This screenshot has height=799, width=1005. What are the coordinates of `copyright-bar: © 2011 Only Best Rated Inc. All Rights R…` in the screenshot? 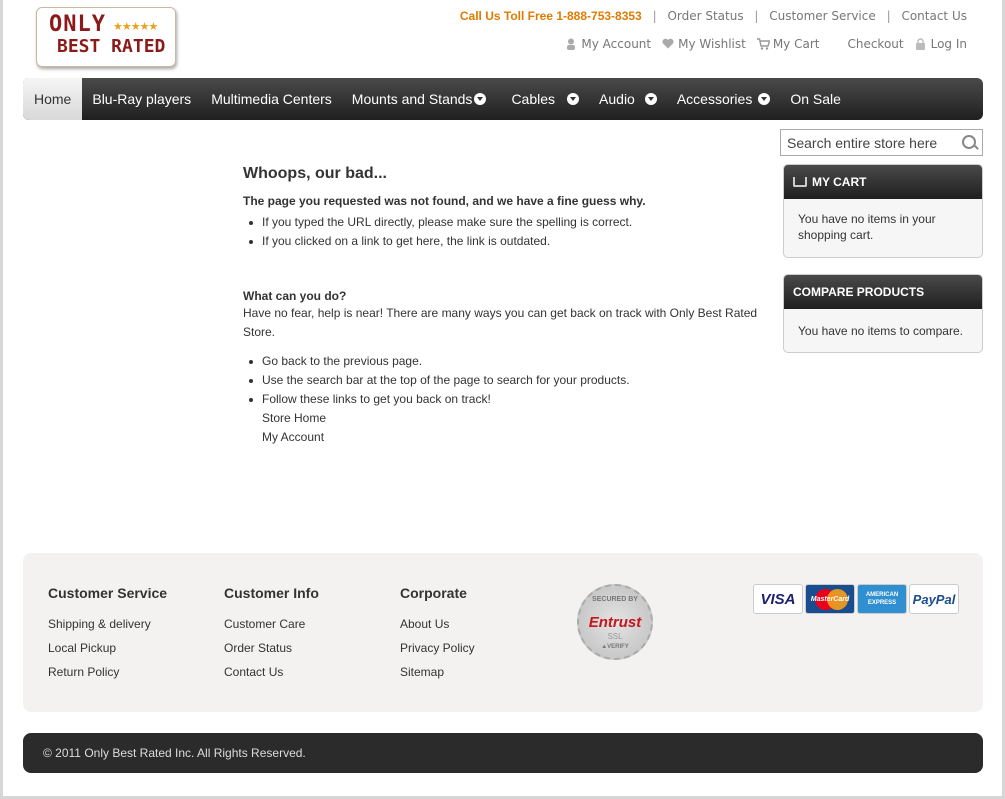 It's located at (503, 753).